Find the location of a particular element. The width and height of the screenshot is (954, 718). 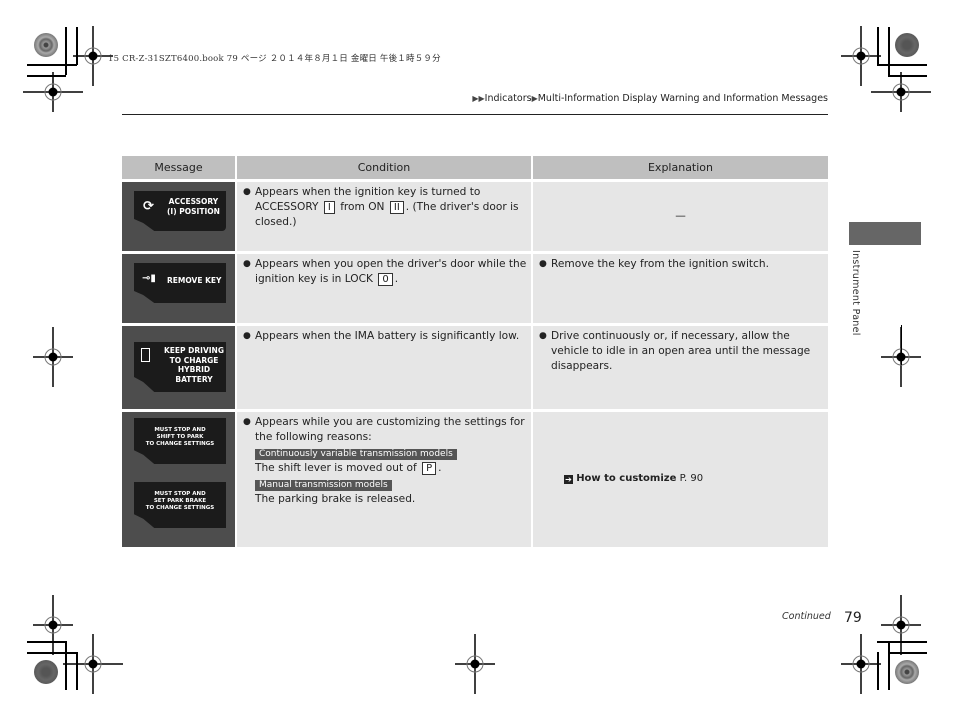

key-remove-icon: ⊸▮ is located at coordinates (149, 278).